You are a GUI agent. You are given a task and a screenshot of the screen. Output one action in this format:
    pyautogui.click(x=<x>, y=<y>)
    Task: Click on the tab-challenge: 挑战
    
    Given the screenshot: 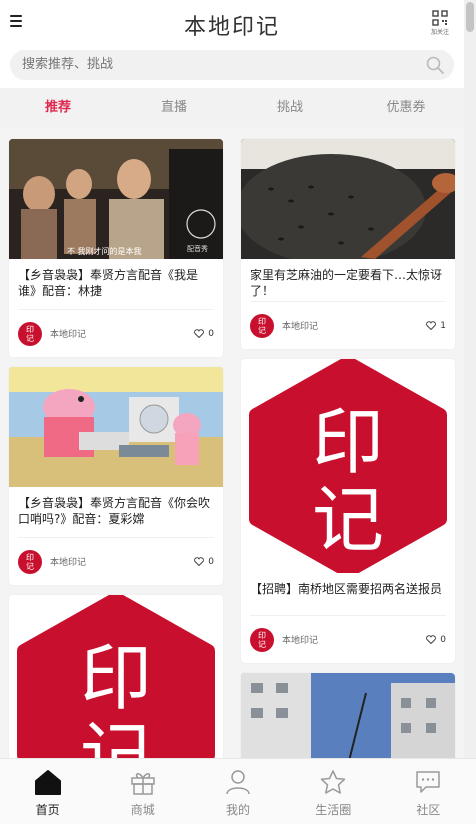 What is the action you would take?
    pyautogui.click(x=290, y=108)
    